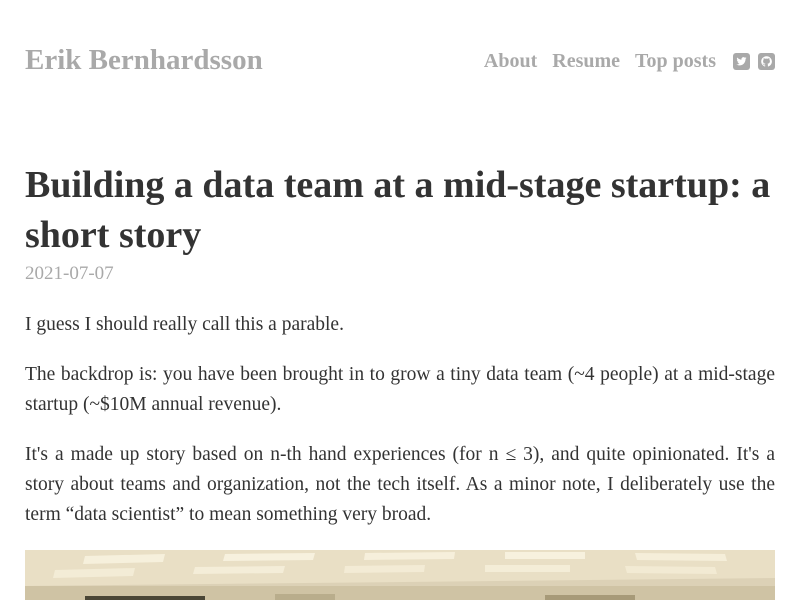 The image size is (800, 600). I want to click on post-date: 2021-07-07, so click(69, 273).